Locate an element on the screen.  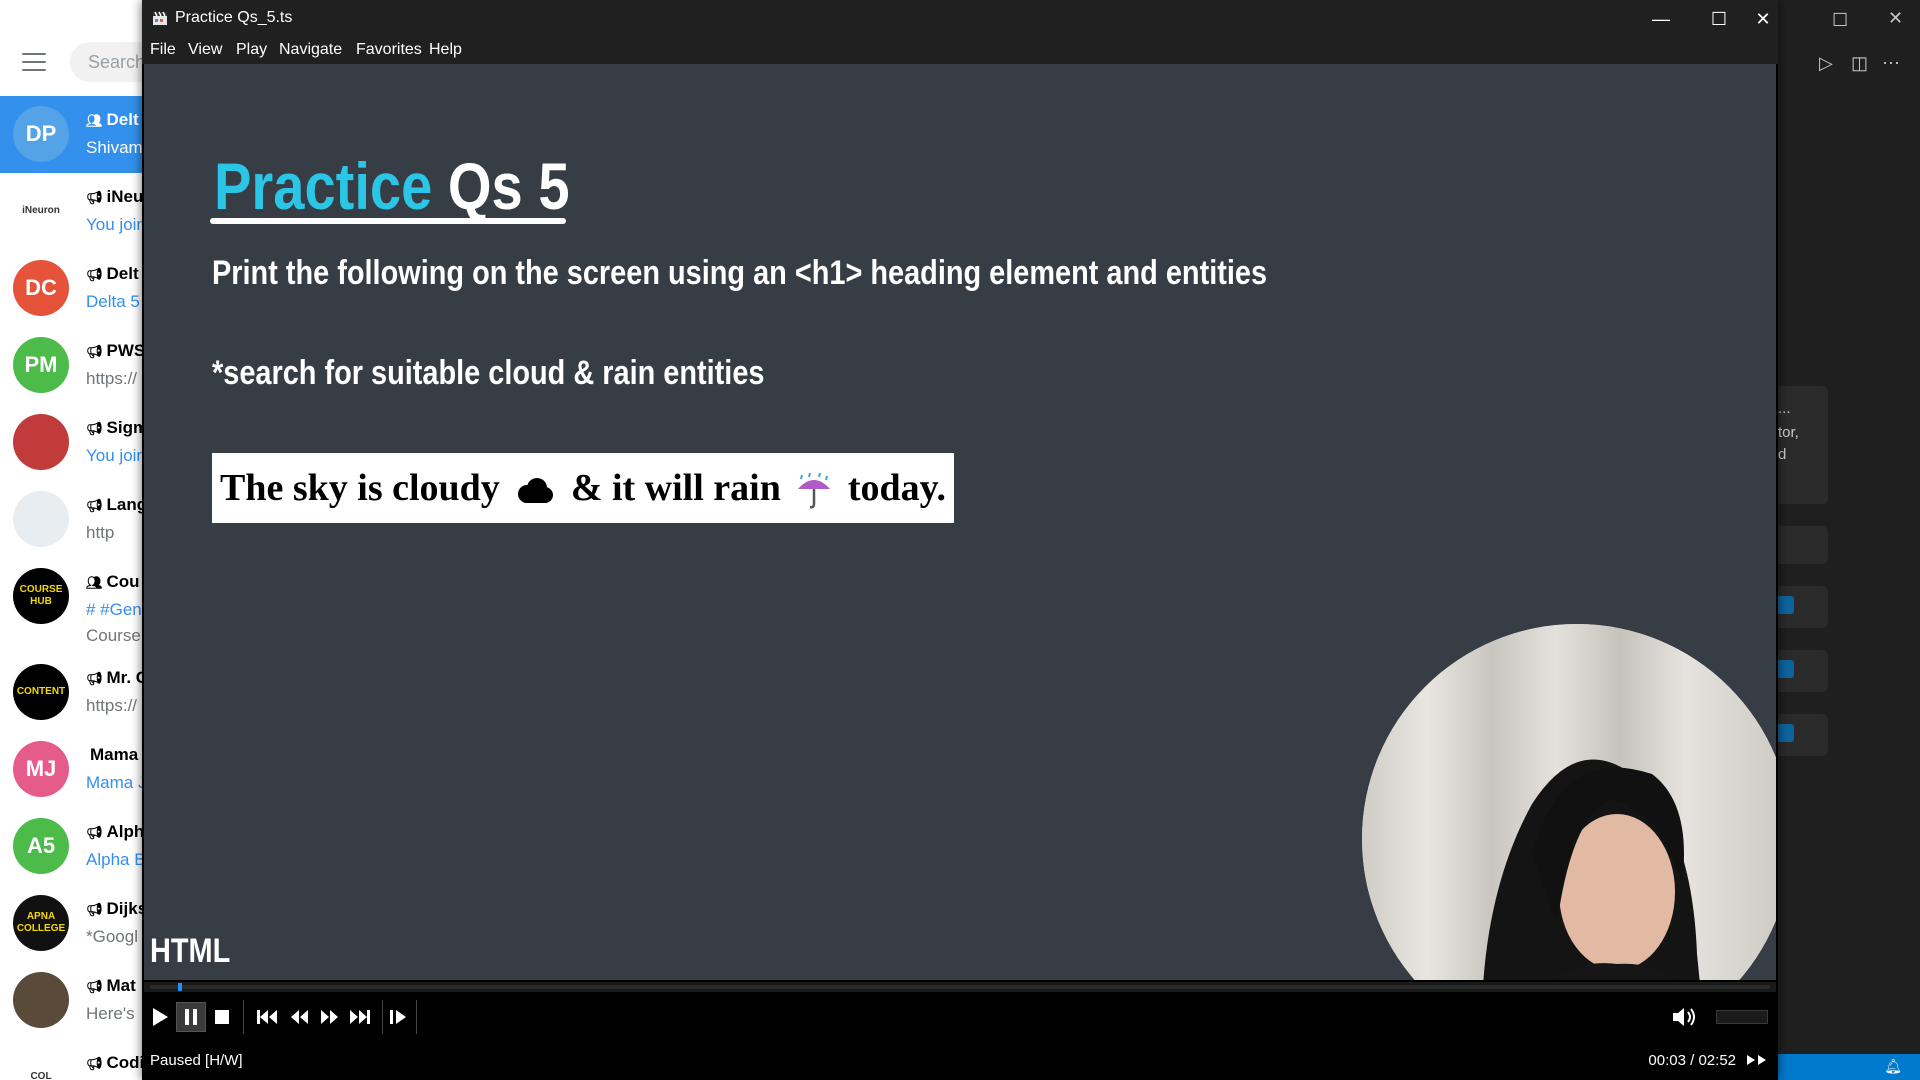
seek-track is located at coordinates (960, 987).